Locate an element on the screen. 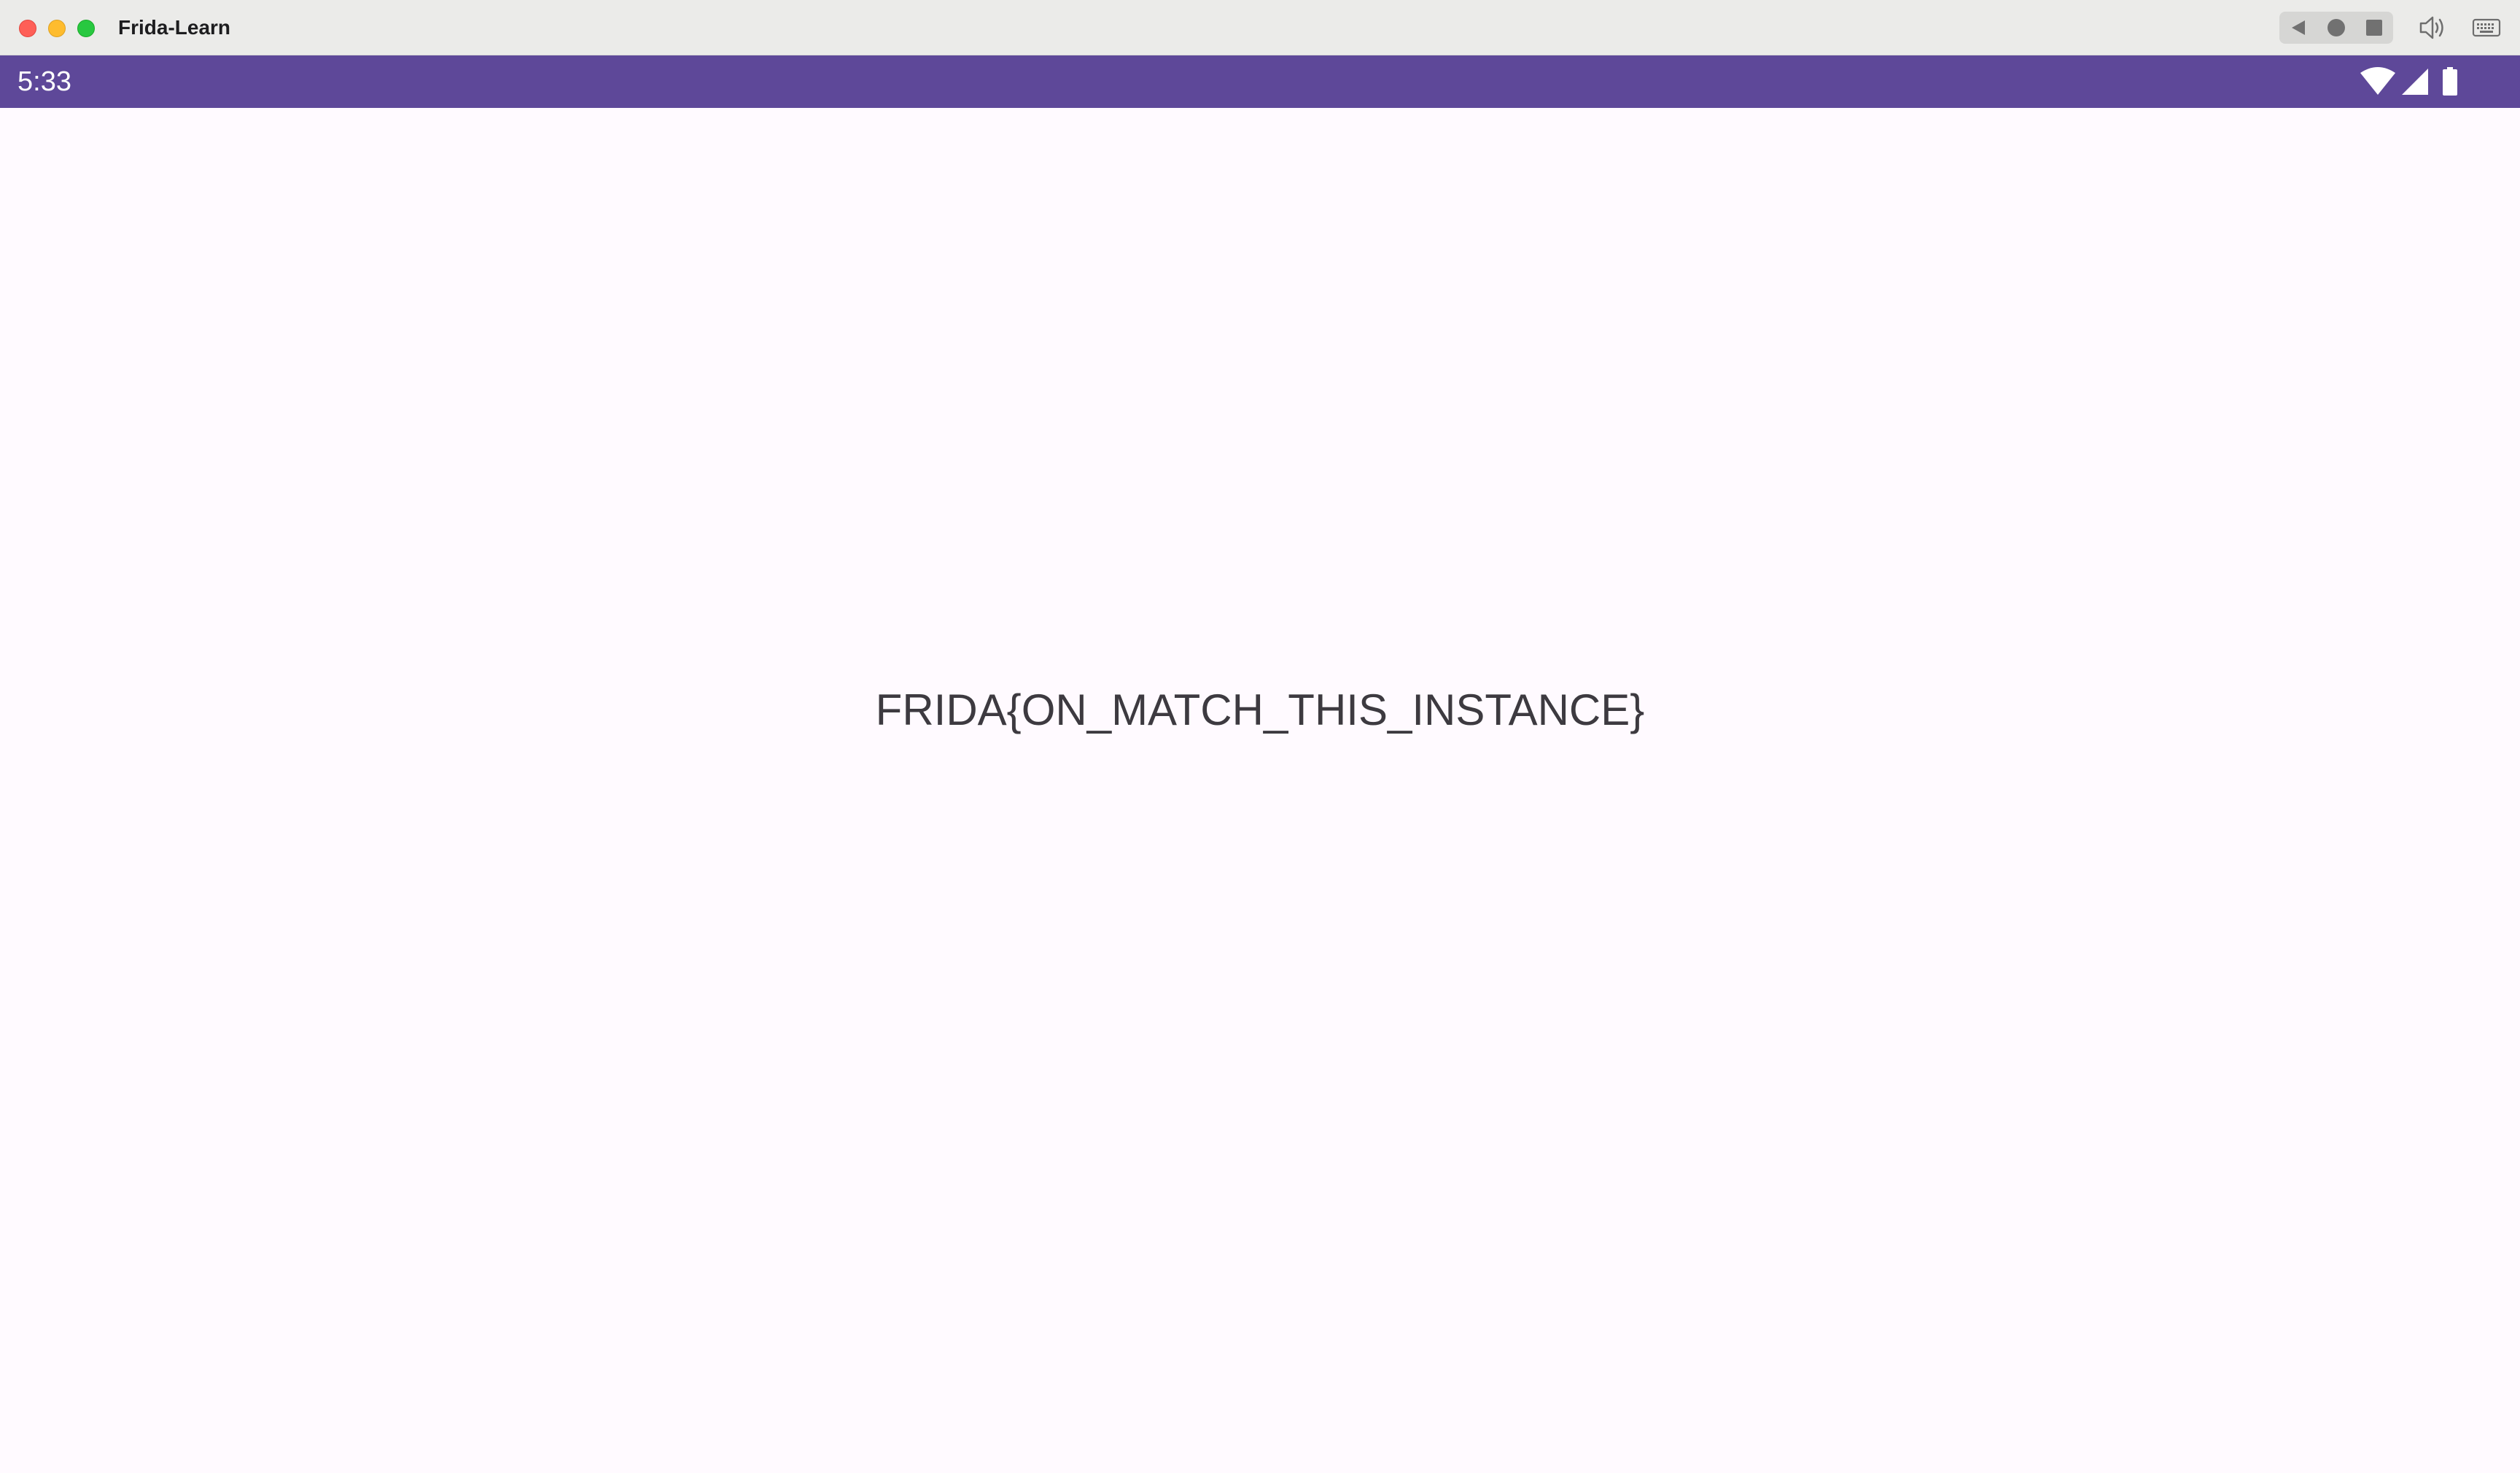  volume-button is located at coordinates (2432, 28).